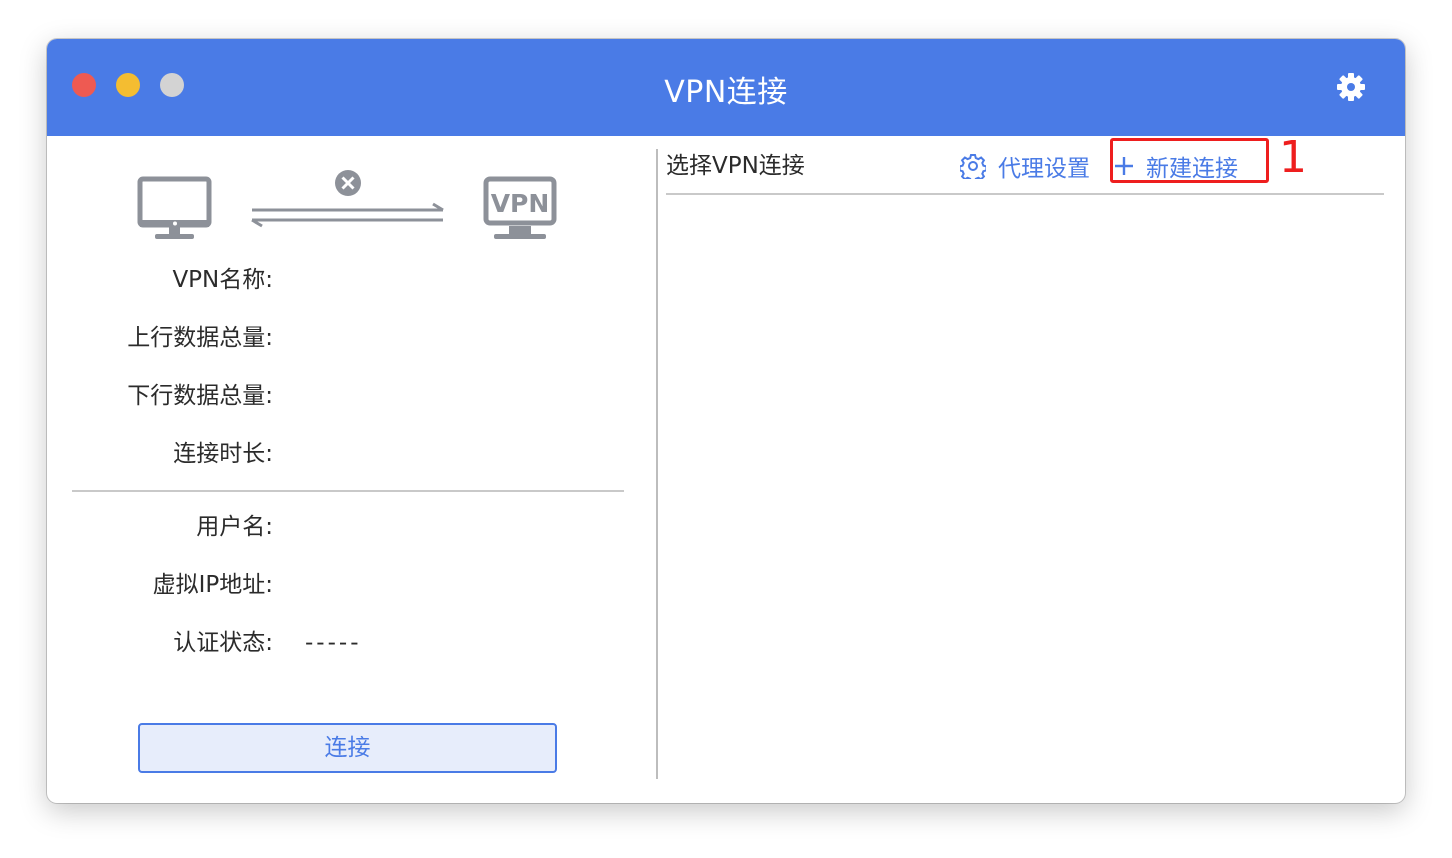 Image resolution: width=1452 pixels, height=858 pixels. What do you see at coordinates (212, 585) in the screenshot?
I see `virtual-ip-label: 虚拟IP地址:` at bounding box center [212, 585].